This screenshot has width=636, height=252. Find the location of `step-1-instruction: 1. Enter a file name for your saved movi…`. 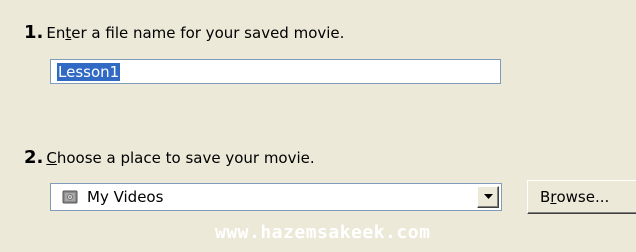

step-1-instruction: 1. Enter a file name for your saved movi… is located at coordinates (184, 32).